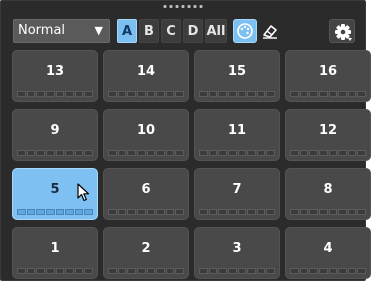 Image resolution: width=372 pixels, height=283 pixels. Describe the element at coordinates (146, 189) in the screenshot. I see `pad-number: 6` at that location.